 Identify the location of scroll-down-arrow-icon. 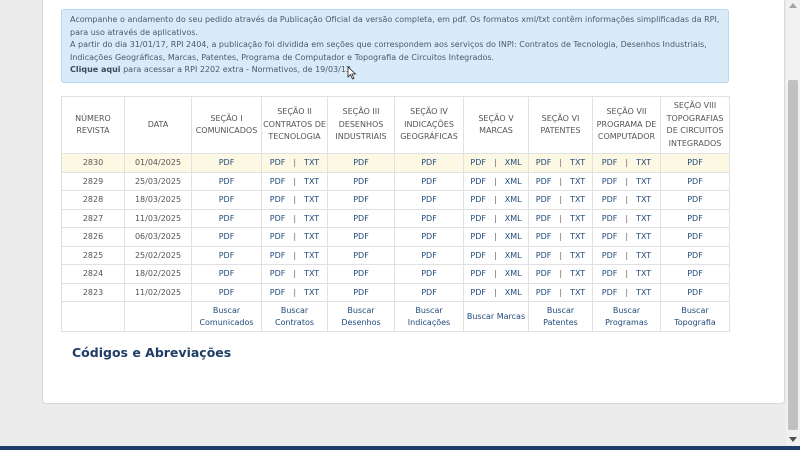
(793, 439).